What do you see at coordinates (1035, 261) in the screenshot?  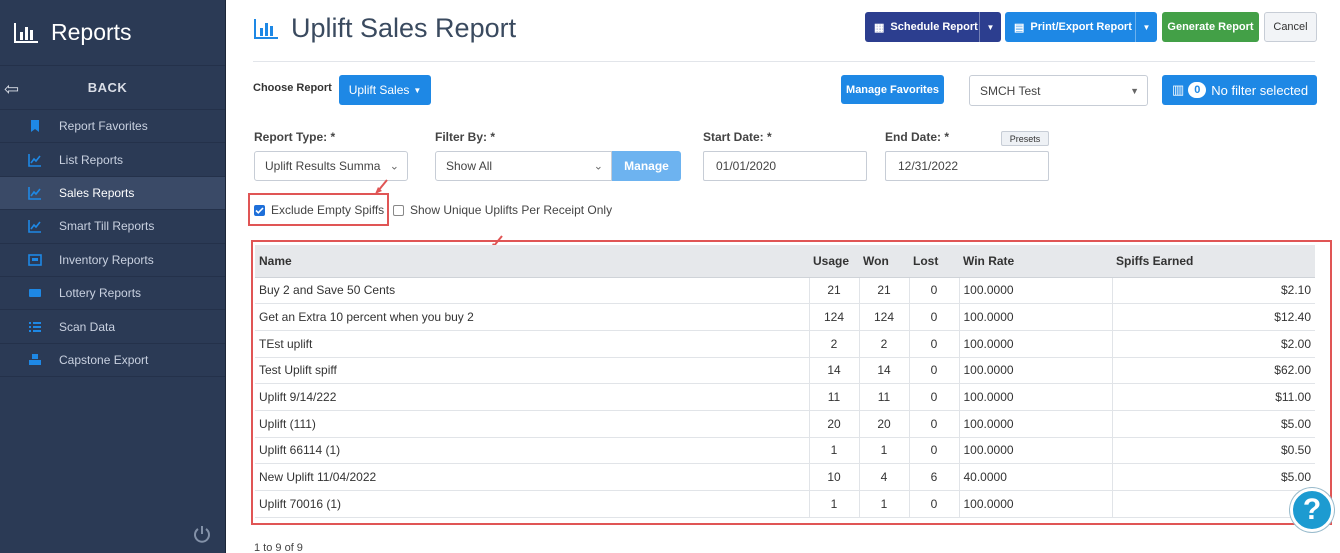 I see `col-win-rate: Win Rate` at bounding box center [1035, 261].